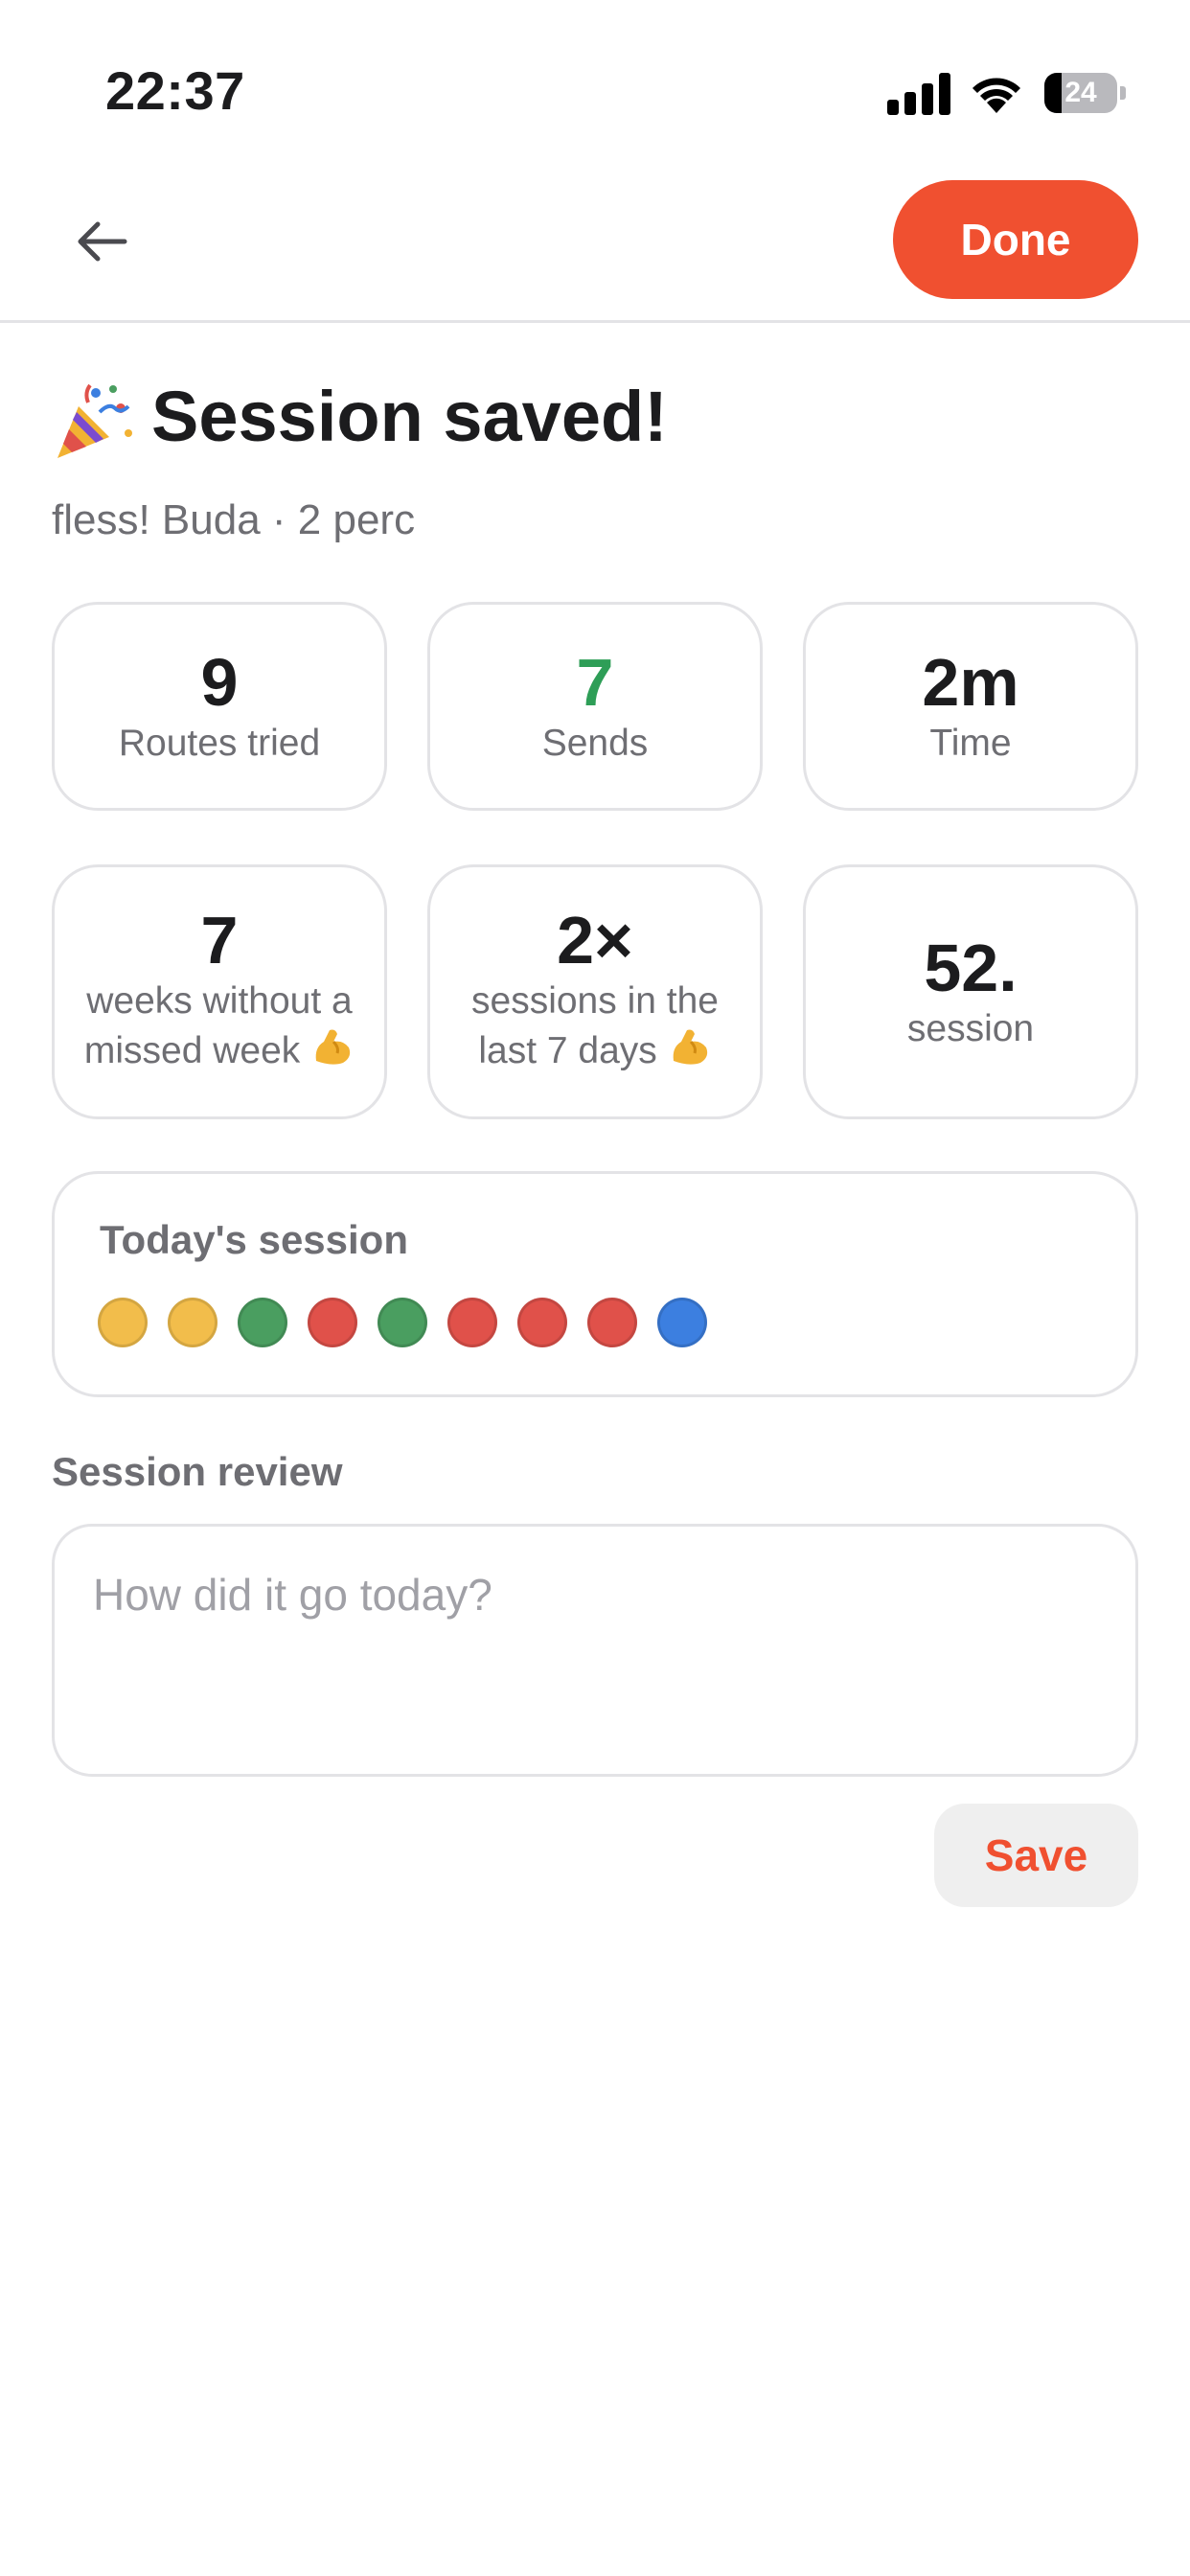 This screenshot has width=1190, height=2576. What do you see at coordinates (220, 682) in the screenshot?
I see `stat-value: 9` at bounding box center [220, 682].